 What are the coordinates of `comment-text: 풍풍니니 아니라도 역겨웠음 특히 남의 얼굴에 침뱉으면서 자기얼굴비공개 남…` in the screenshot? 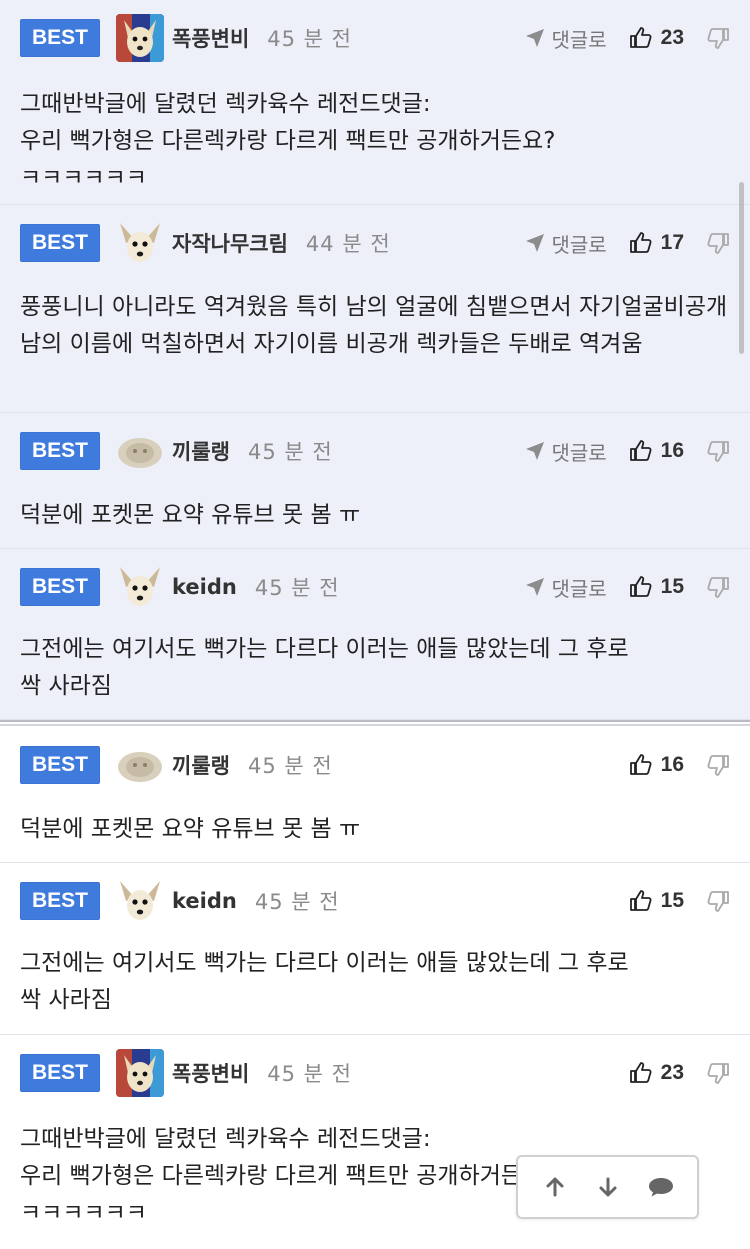 It's located at (377, 325).